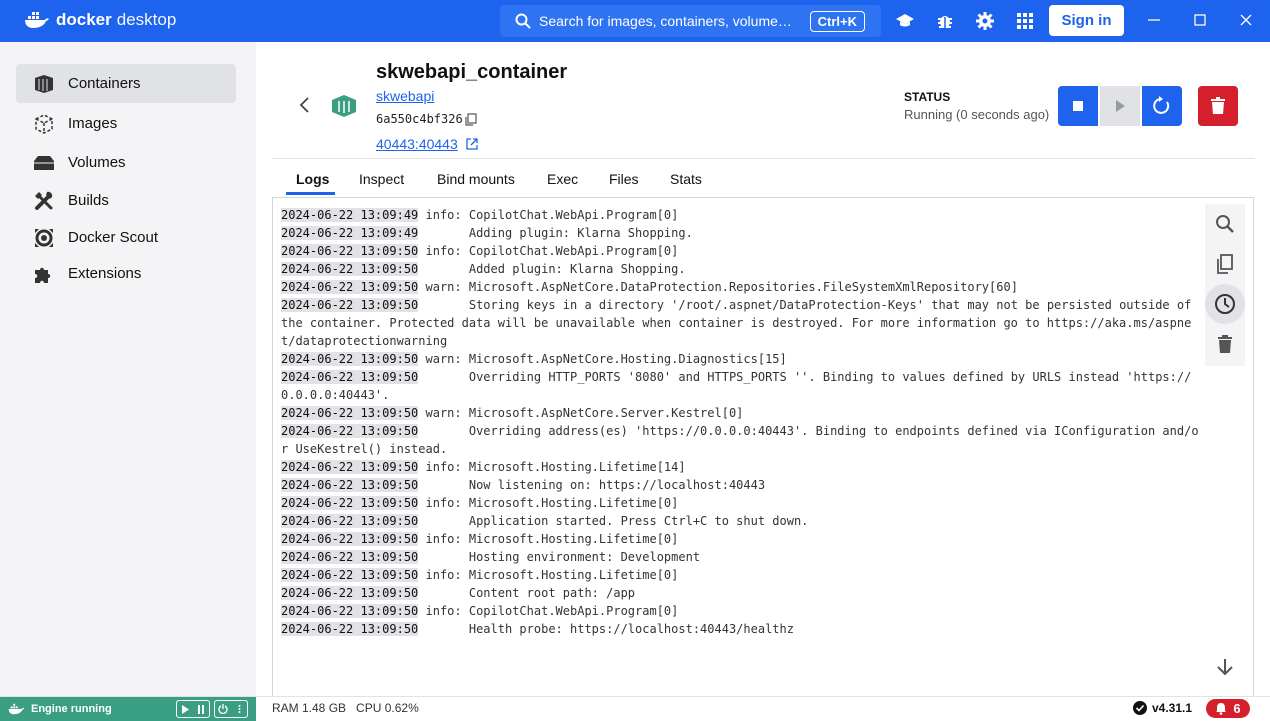  What do you see at coordinates (945, 21) in the screenshot?
I see `troubleshoot-bug-icon` at bounding box center [945, 21].